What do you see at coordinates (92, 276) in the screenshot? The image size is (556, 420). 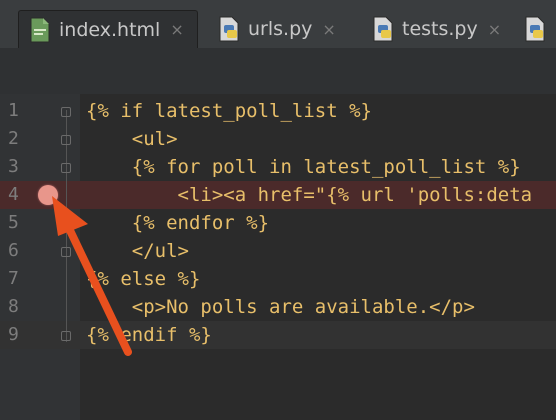 I see `arrow-annotation-icon` at bounding box center [92, 276].